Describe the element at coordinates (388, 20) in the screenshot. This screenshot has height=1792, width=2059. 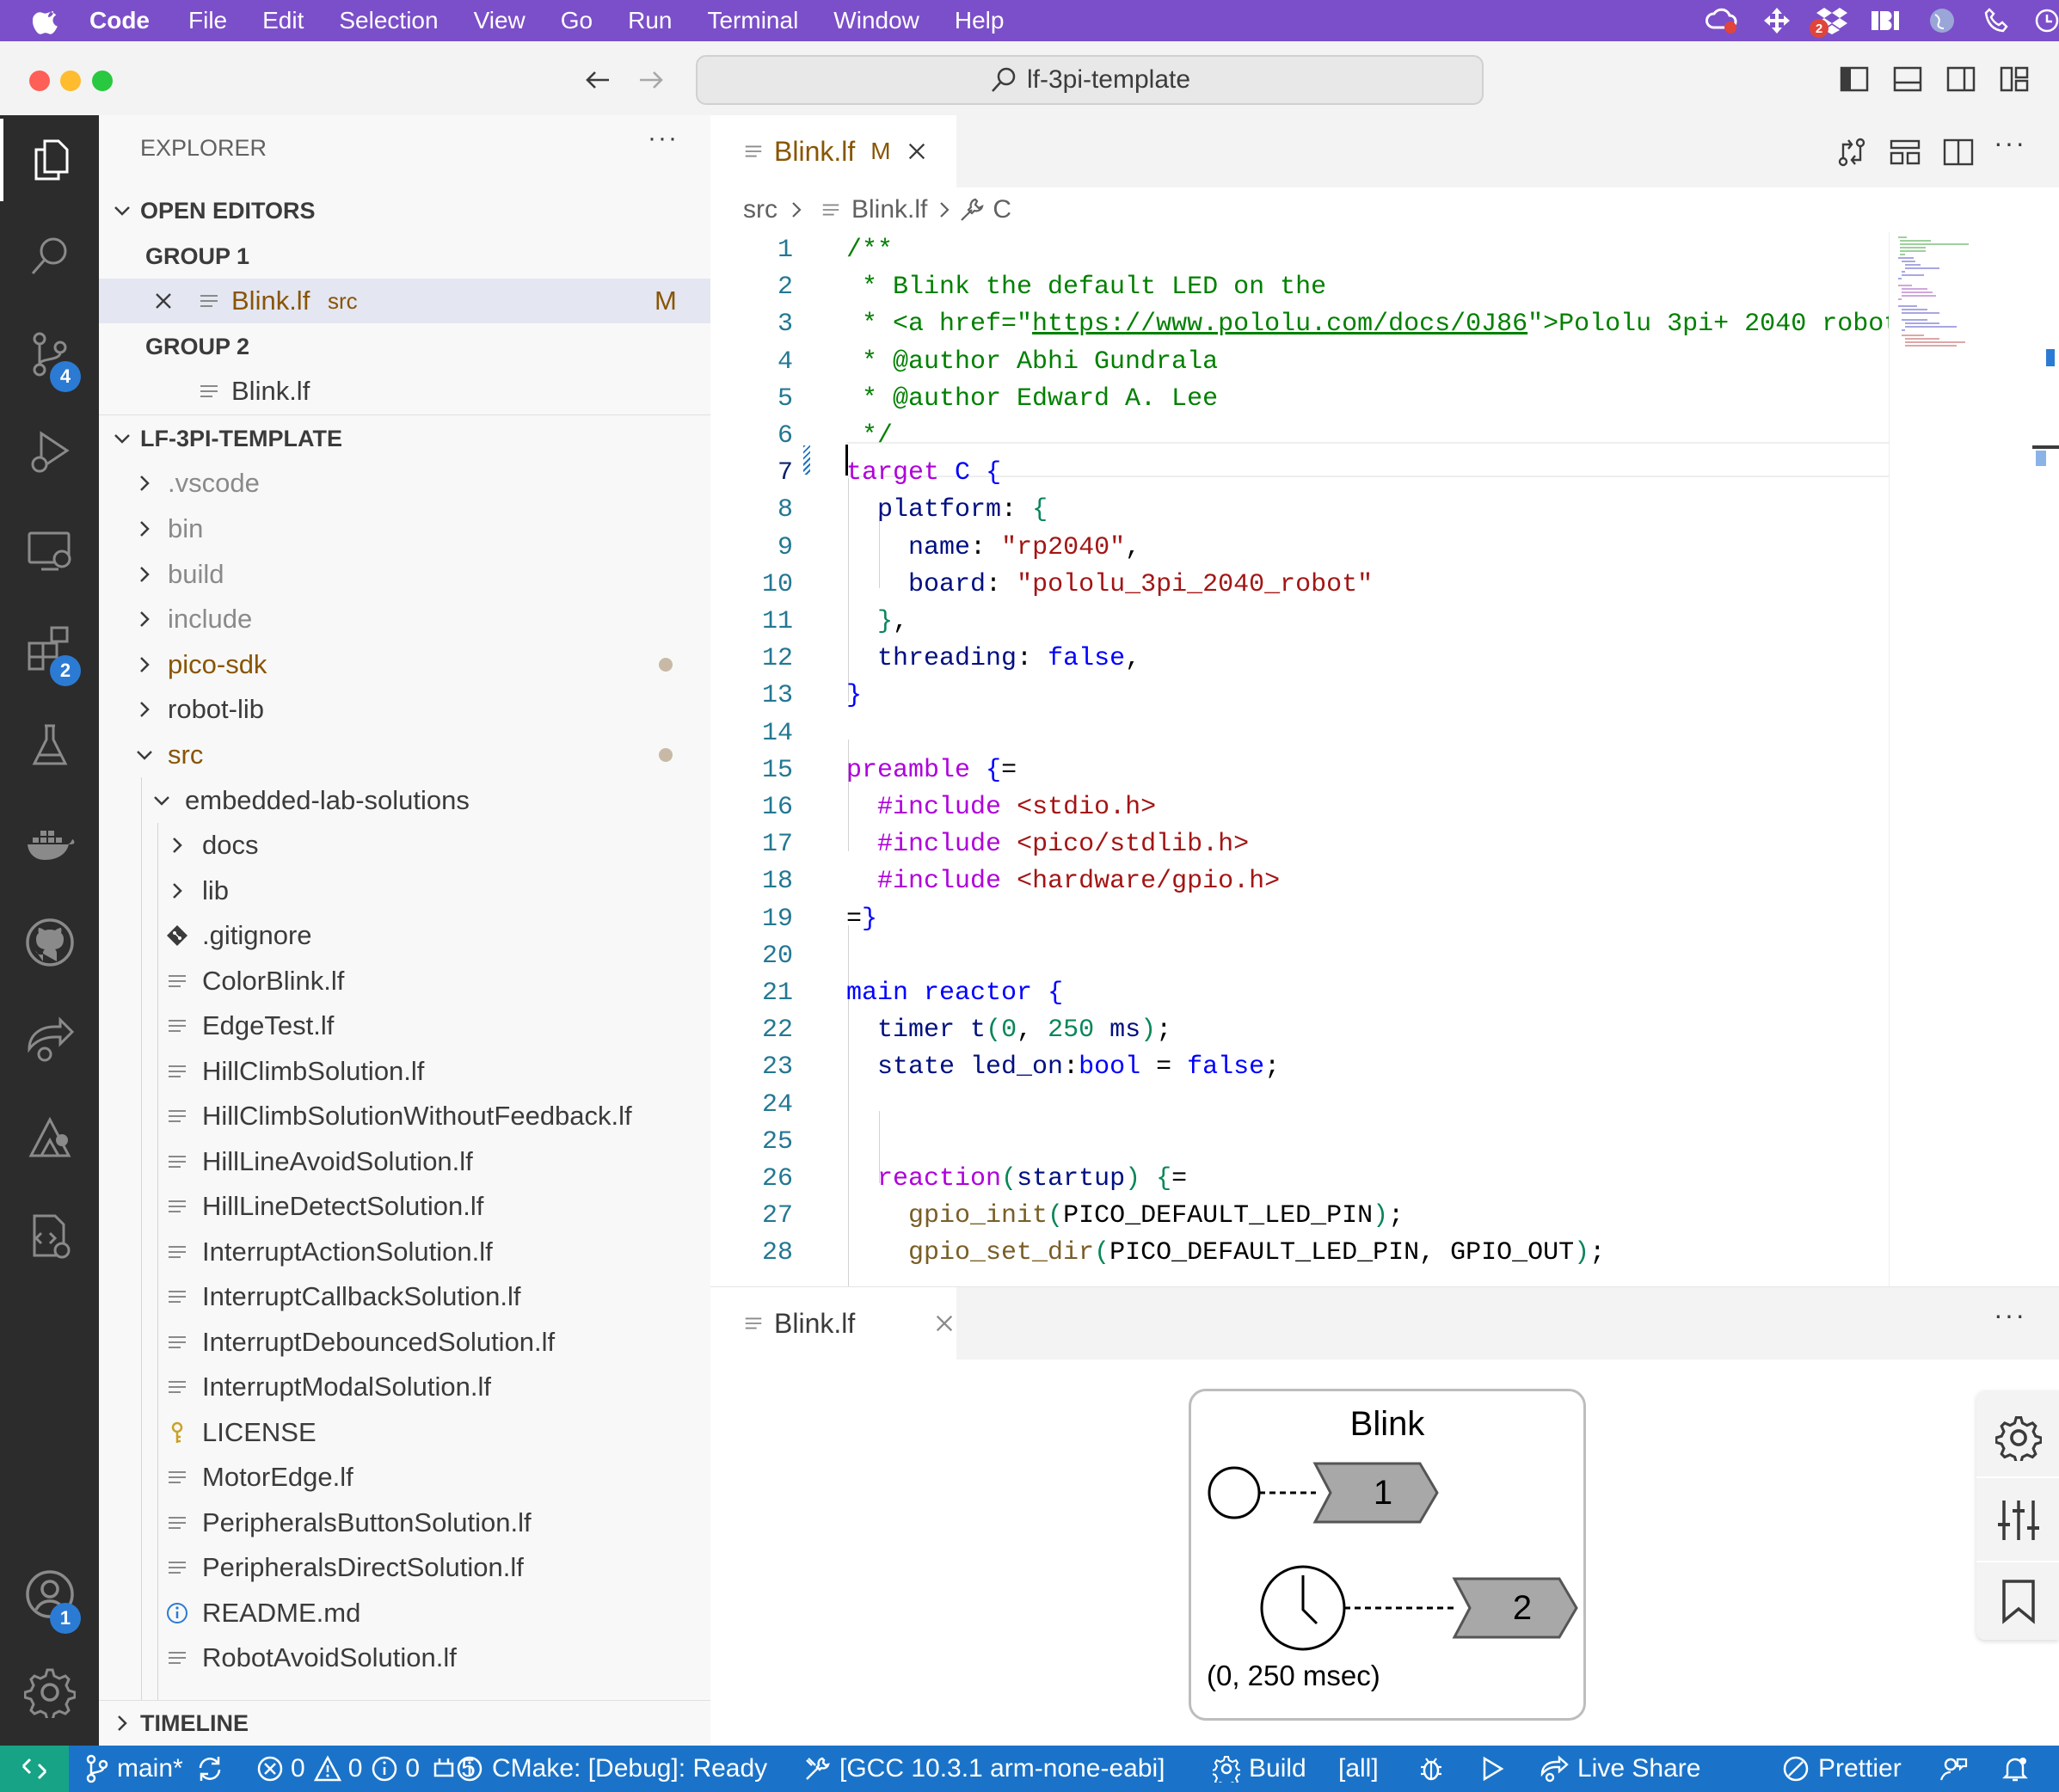
I see `menu-selection: Selection` at that location.